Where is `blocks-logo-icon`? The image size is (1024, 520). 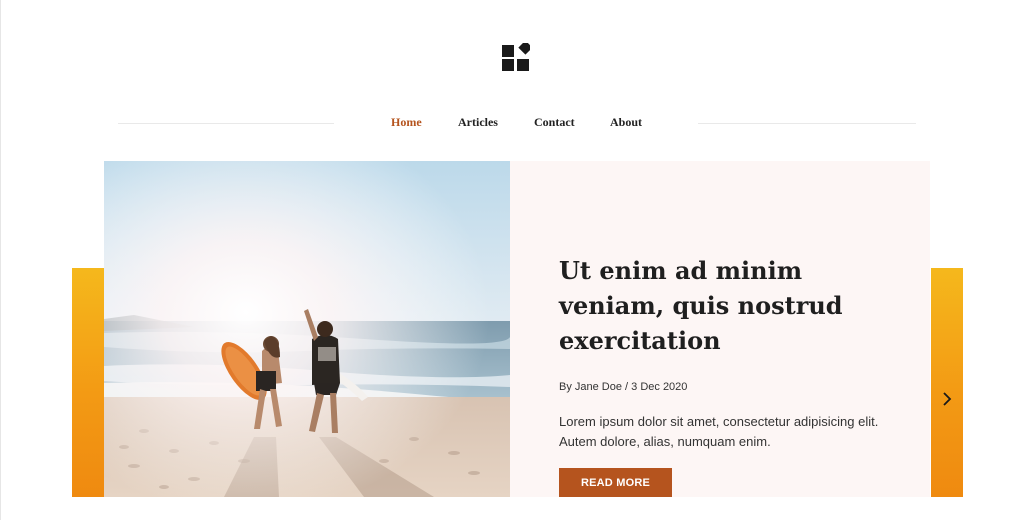
blocks-logo-icon is located at coordinates (516, 57).